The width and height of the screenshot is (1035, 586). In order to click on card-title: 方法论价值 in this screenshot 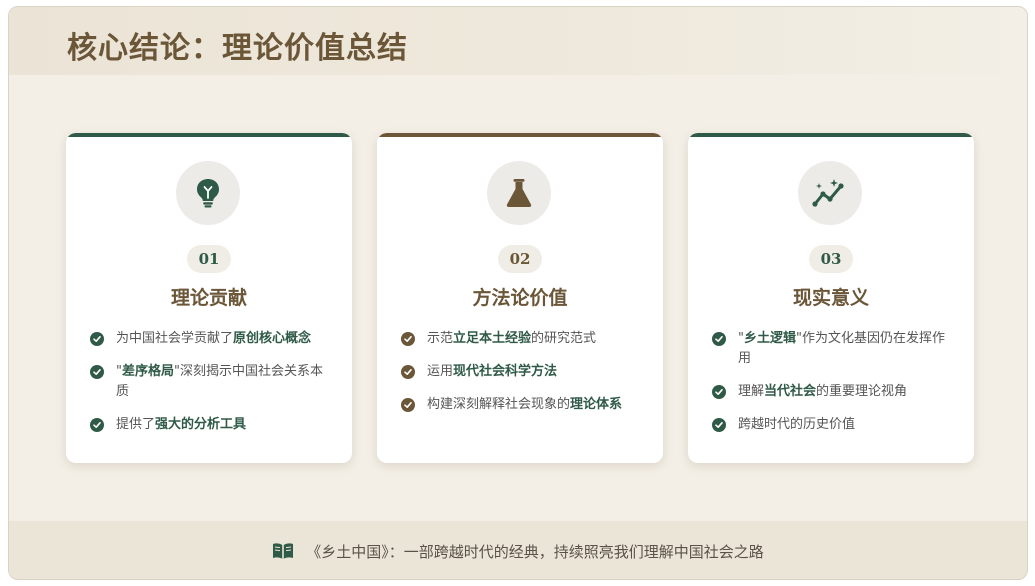, I will do `click(520, 298)`.